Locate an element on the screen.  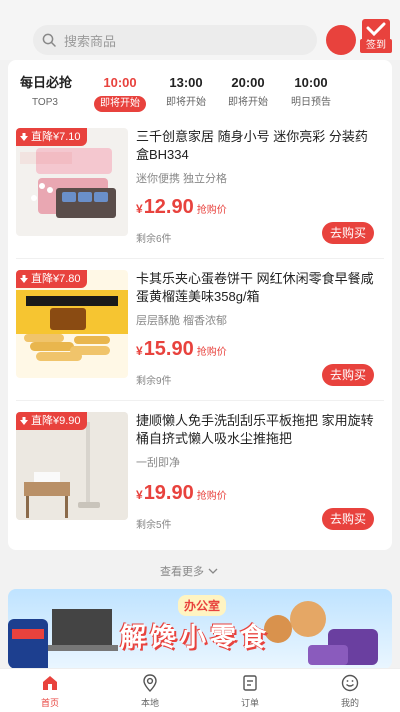
nav-item-local: 本地 is located at coordinates (150, 691).